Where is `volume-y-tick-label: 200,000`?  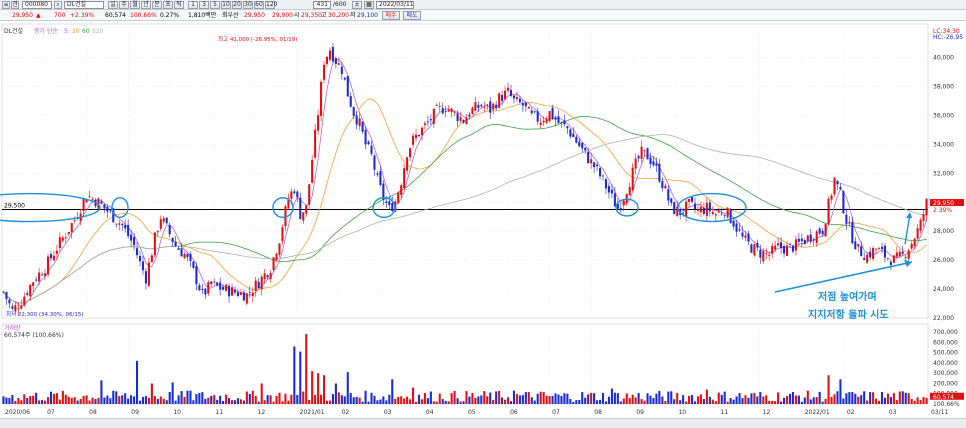 volume-y-tick-label: 200,000 is located at coordinates (945, 383).